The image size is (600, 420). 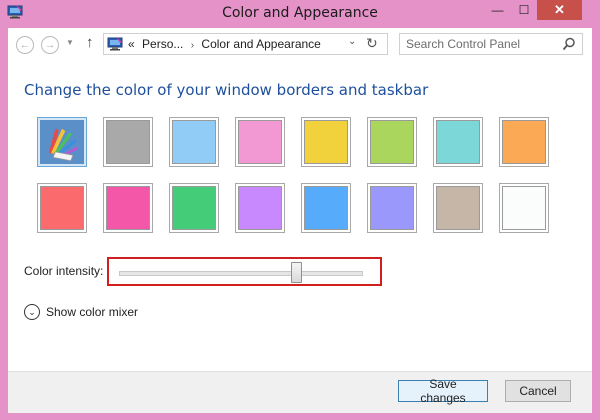 I want to click on color-intensity-label: Color intensity:, so click(x=64, y=271).